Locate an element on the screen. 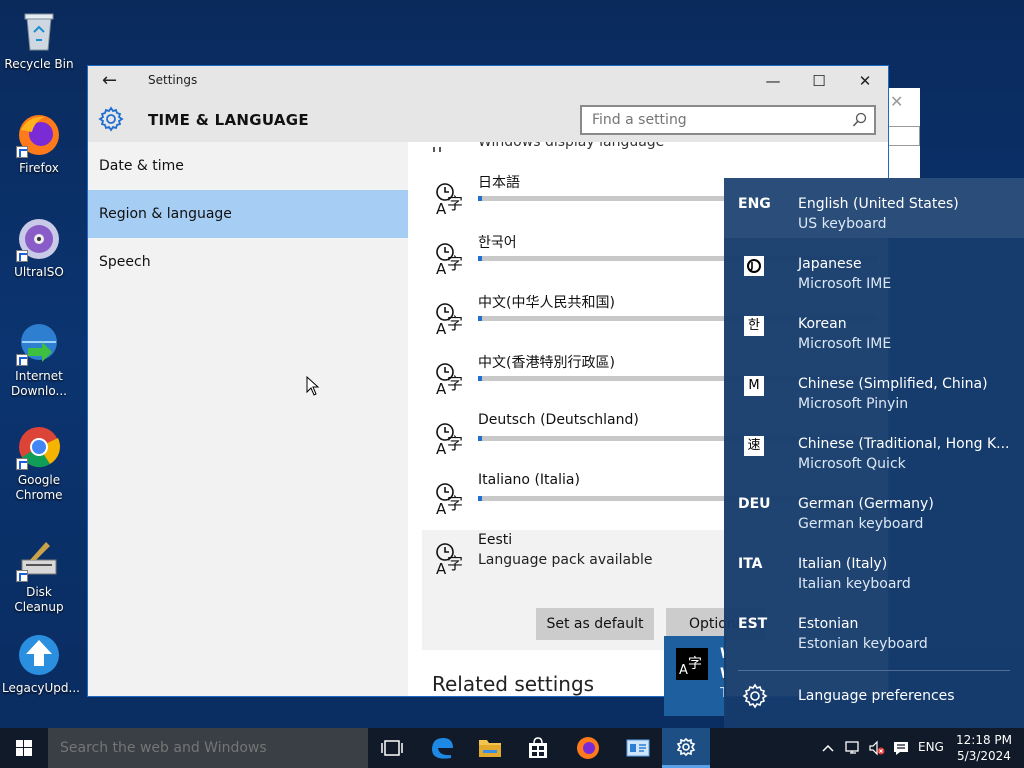 This screenshot has width=1024, height=768. chevron-up-icon is located at coordinates (828, 754).